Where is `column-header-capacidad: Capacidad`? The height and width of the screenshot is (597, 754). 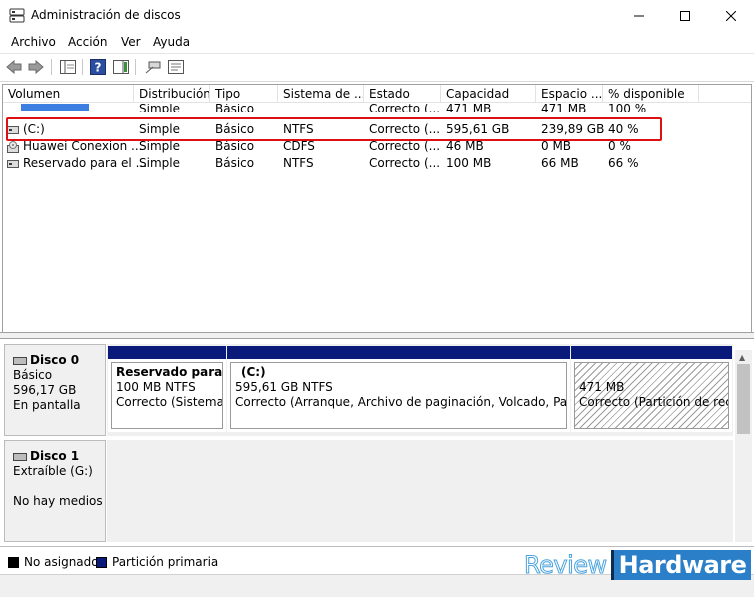
column-header-capacidad: Capacidad is located at coordinates (488, 94).